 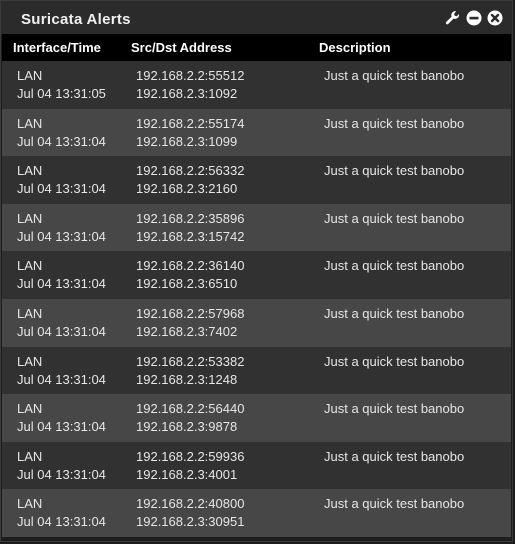 What do you see at coordinates (187, 189) in the screenshot?
I see `dst-address: 192.168.2.3:2160` at bounding box center [187, 189].